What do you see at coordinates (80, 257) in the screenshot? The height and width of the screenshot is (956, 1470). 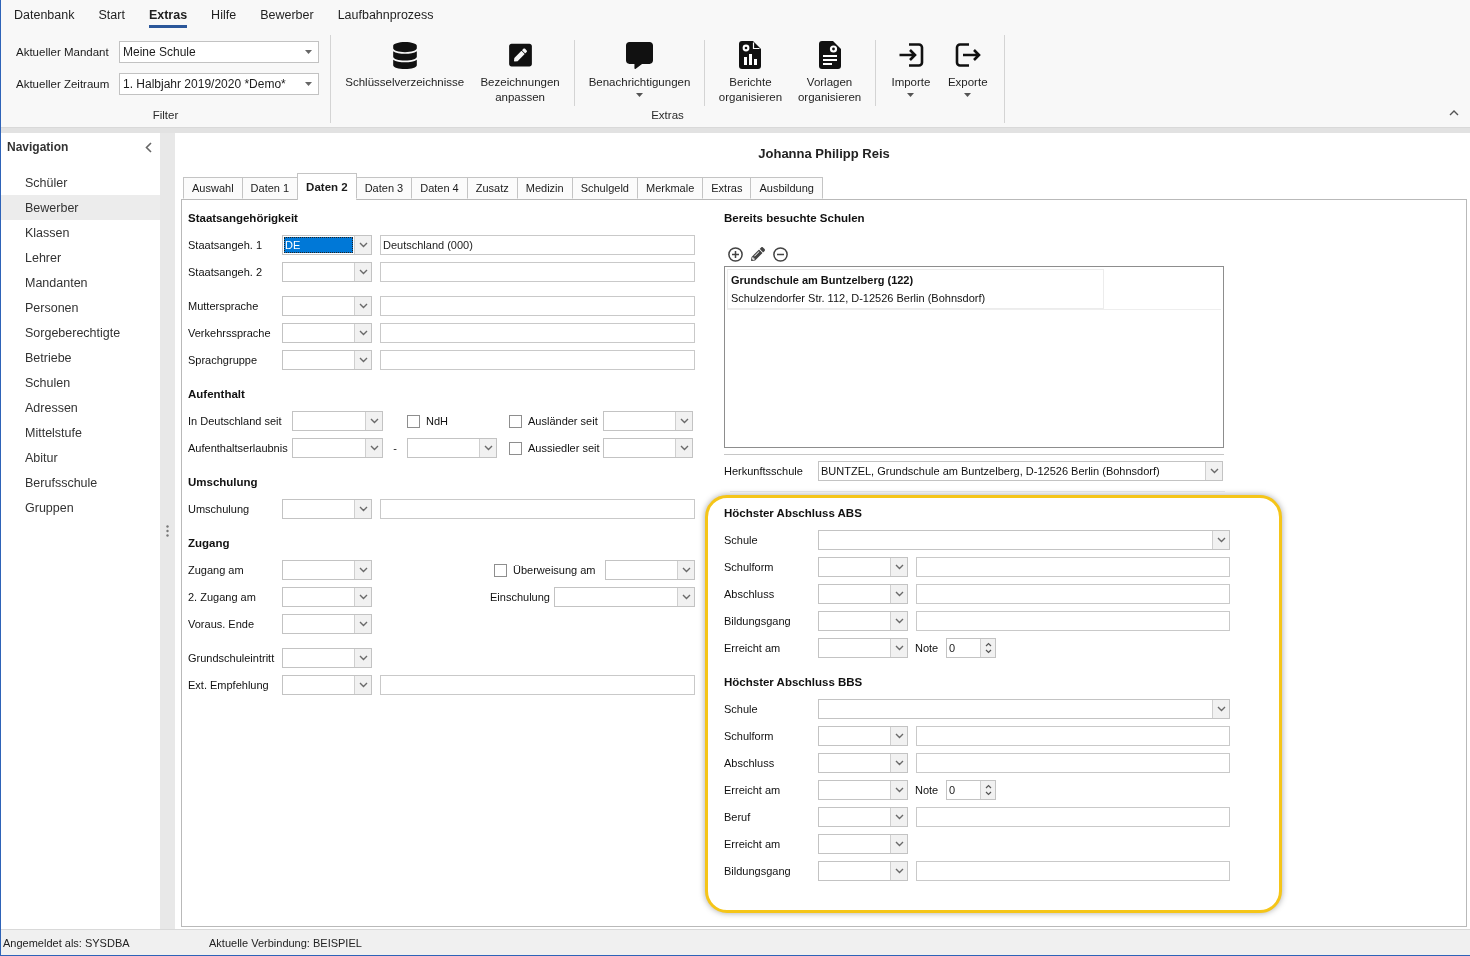 I see `nav-item: Lehrer` at bounding box center [80, 257].